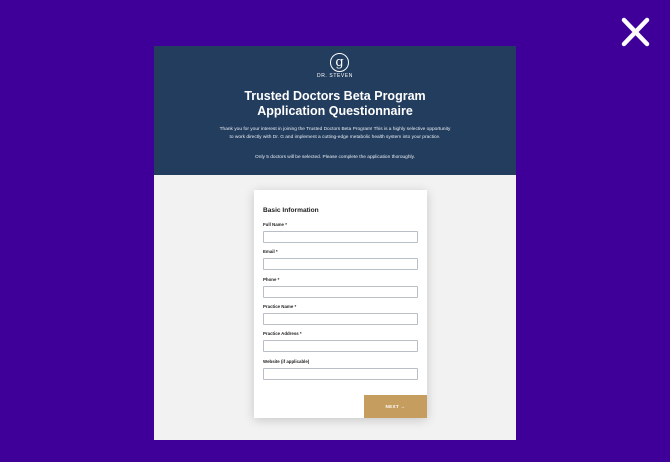 The image size is (670, 462). I want to click on form-footer, so click(309, 406).